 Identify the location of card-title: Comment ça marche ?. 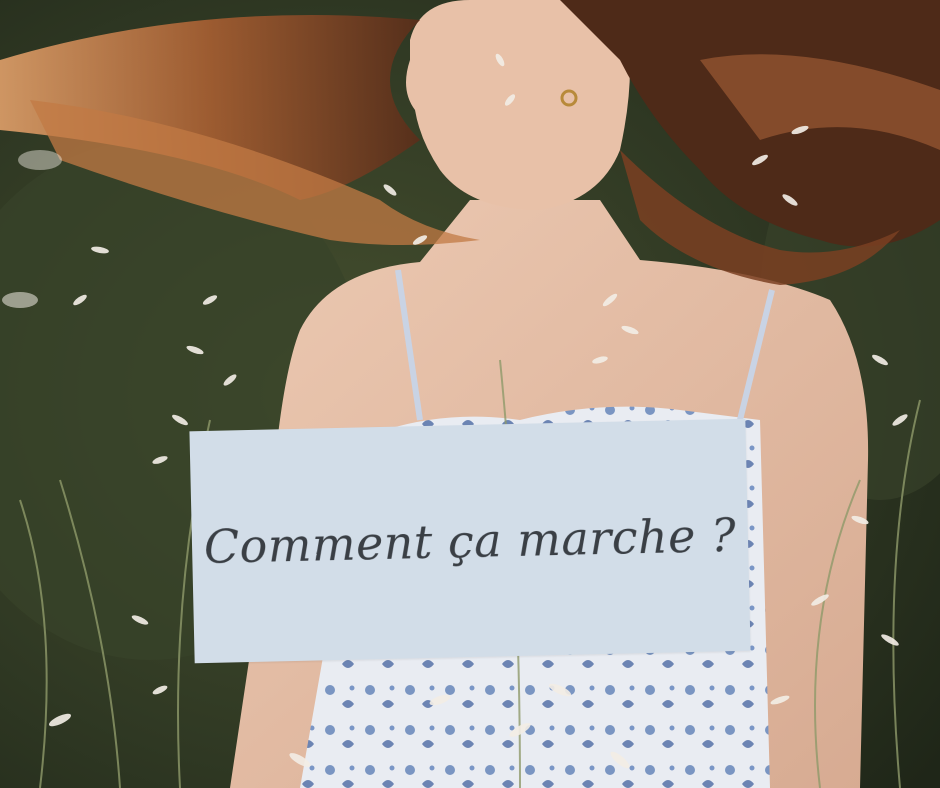
(470, 541).